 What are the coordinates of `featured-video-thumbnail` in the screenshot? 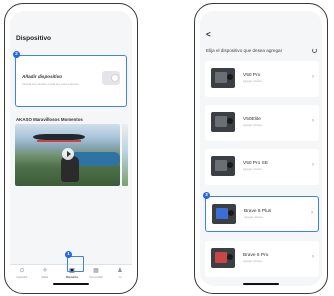 It's located at (67, 155).